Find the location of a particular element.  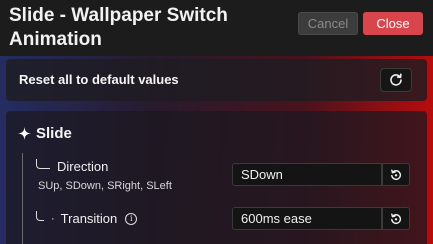

window-title: Slide - Wallpaper Switch Animation is located at coordinates (118, 27).